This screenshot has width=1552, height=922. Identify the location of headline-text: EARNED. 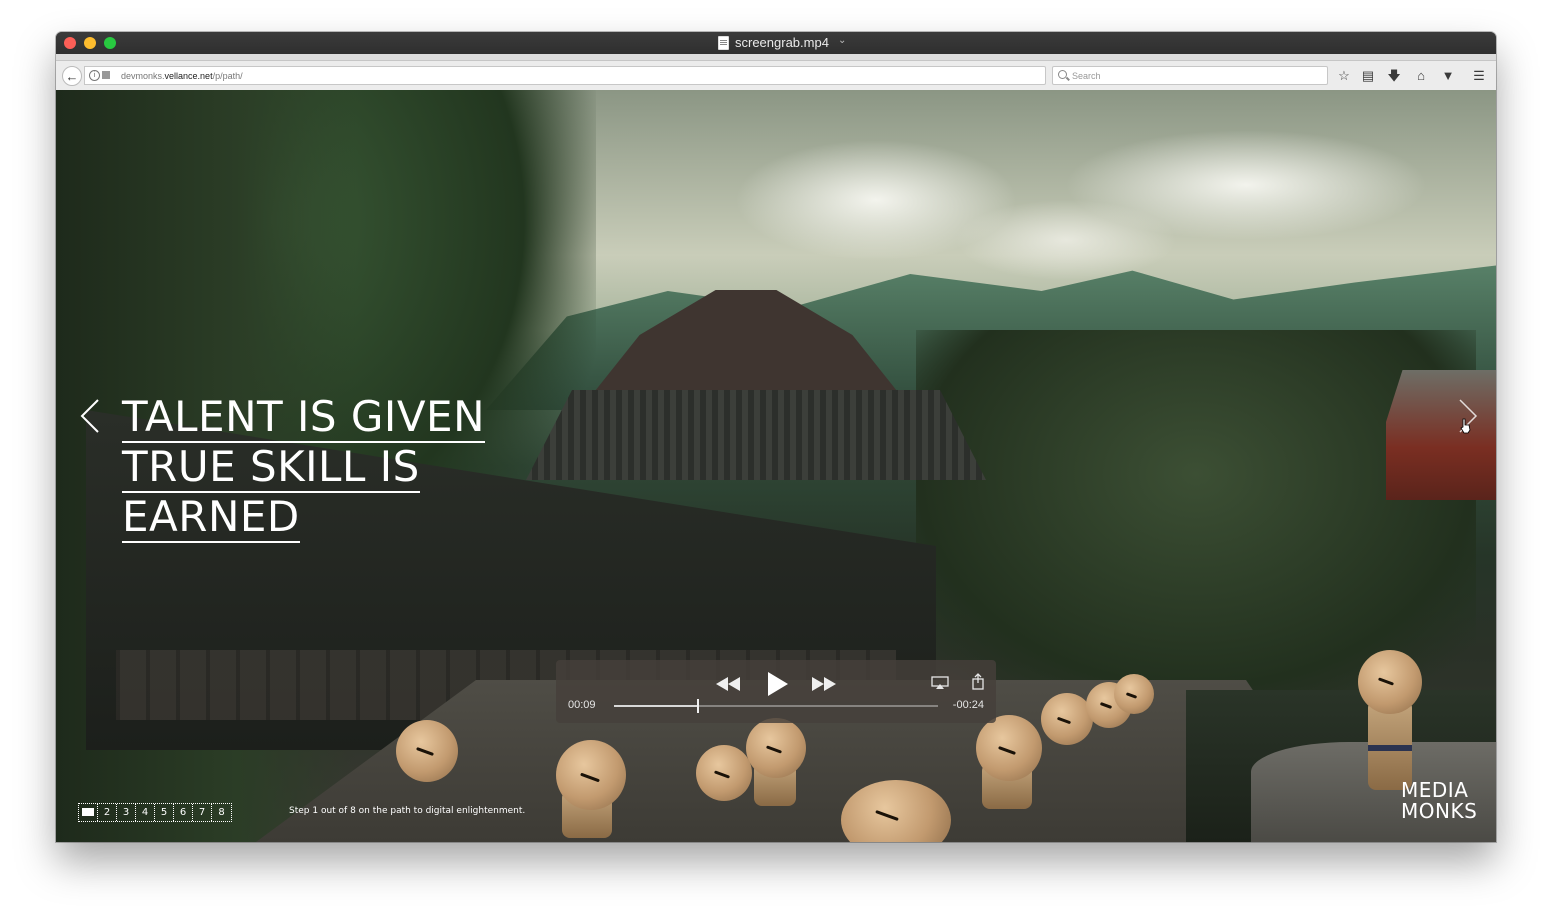
(211, 517).